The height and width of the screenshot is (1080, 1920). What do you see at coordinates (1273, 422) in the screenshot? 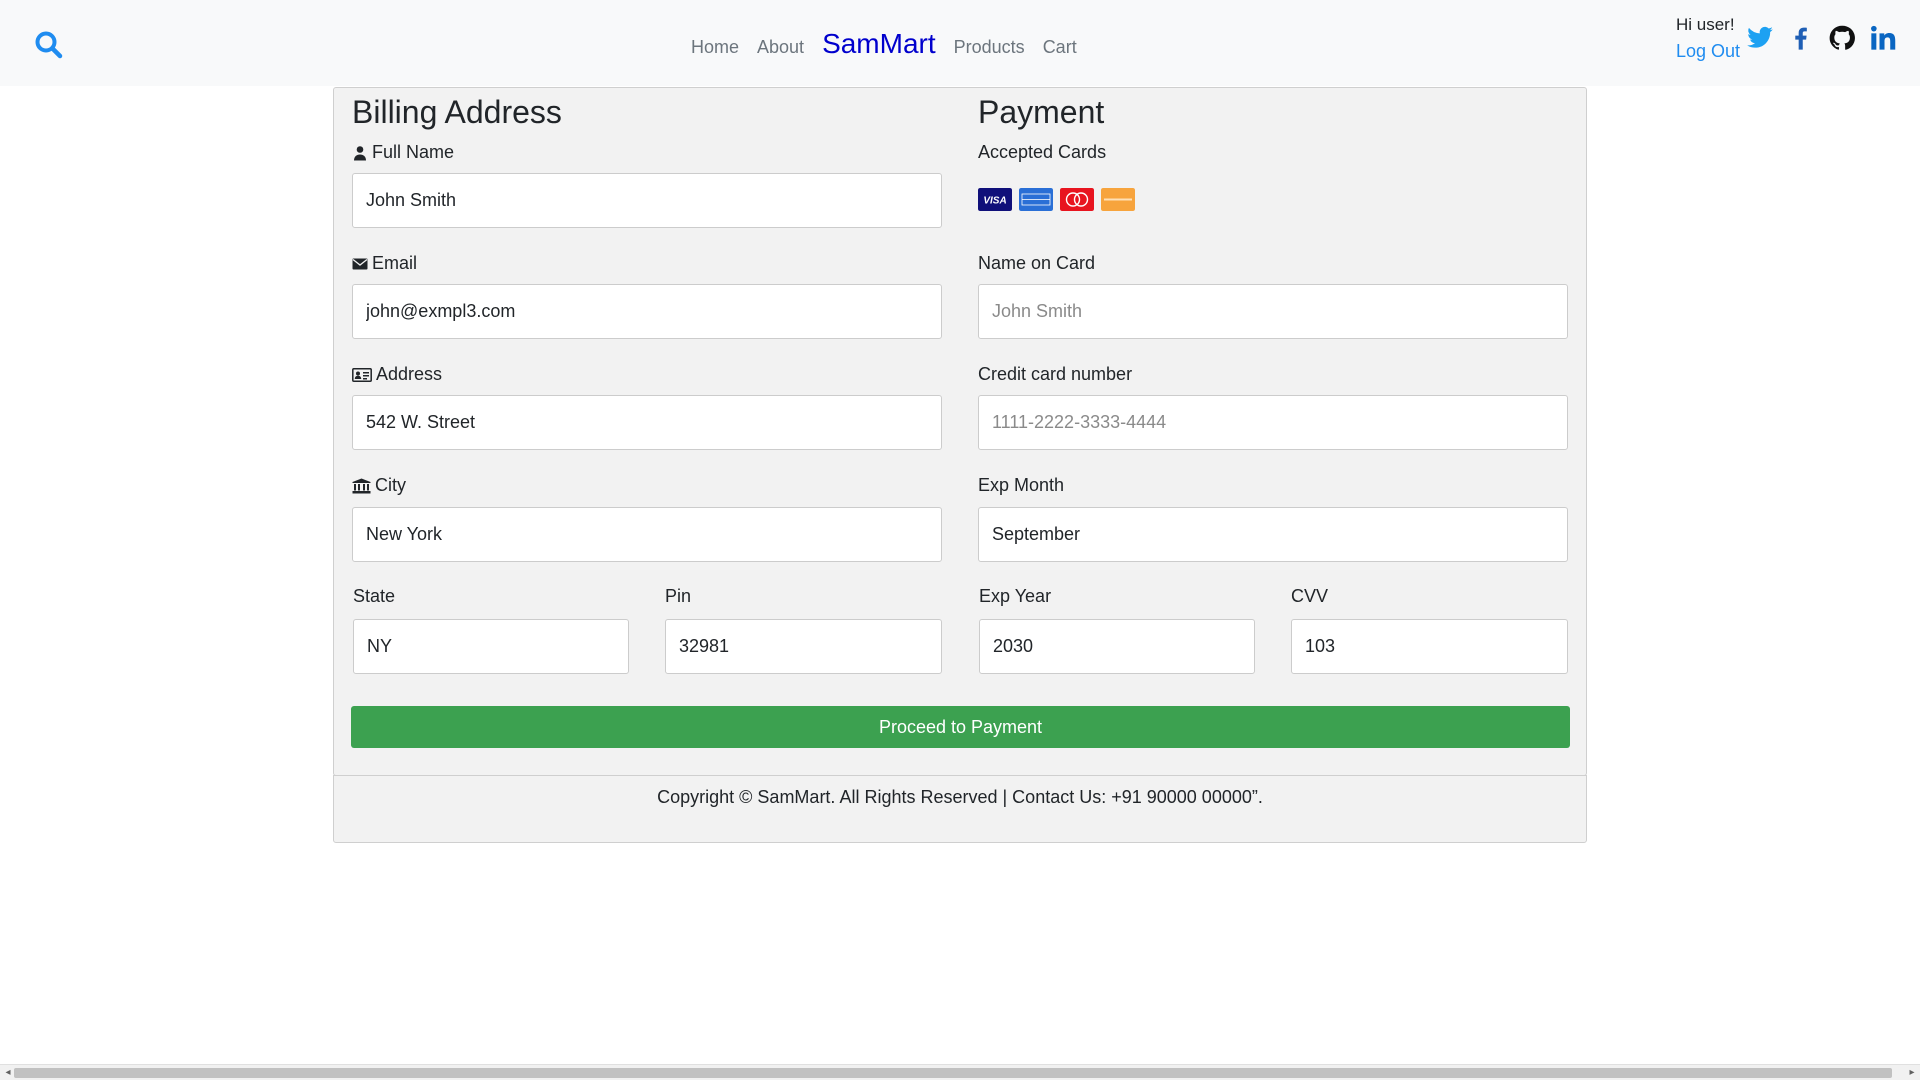
I see `card-number-input` at bounding box center [1273, 422].